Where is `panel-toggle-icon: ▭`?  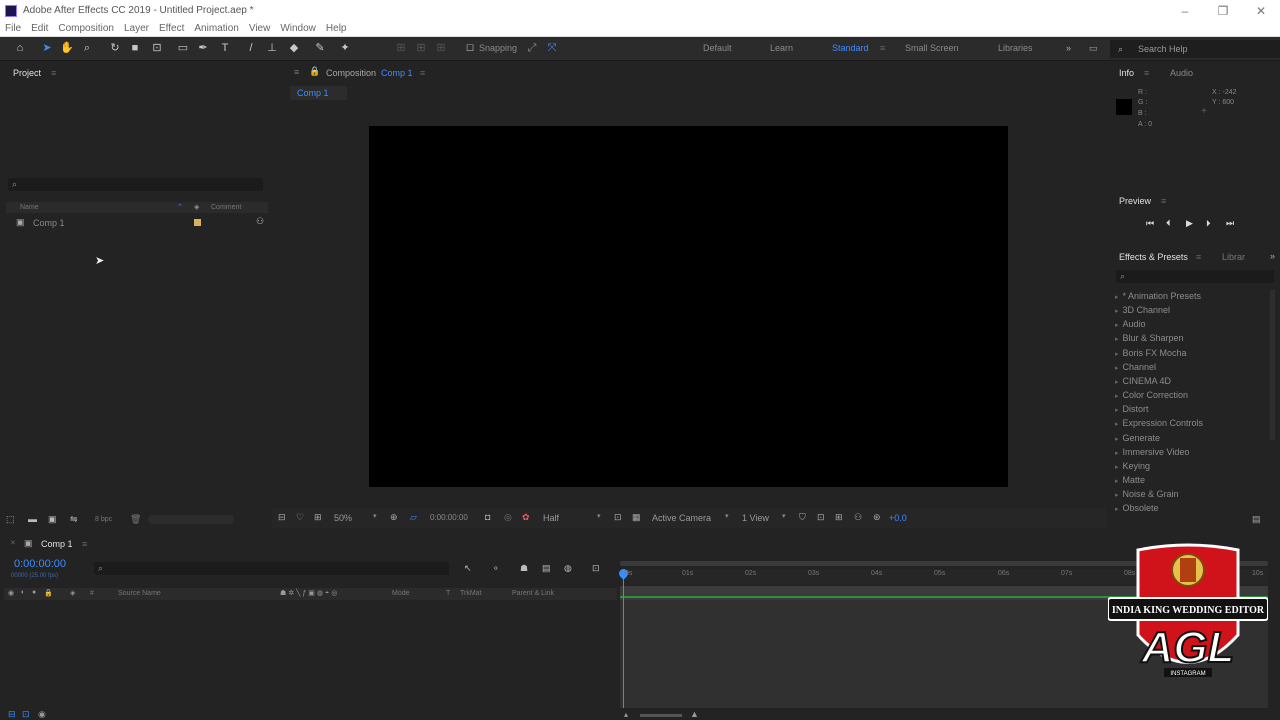 panel-toggle-icon: ▭ is located at coordinates (1093, 48).